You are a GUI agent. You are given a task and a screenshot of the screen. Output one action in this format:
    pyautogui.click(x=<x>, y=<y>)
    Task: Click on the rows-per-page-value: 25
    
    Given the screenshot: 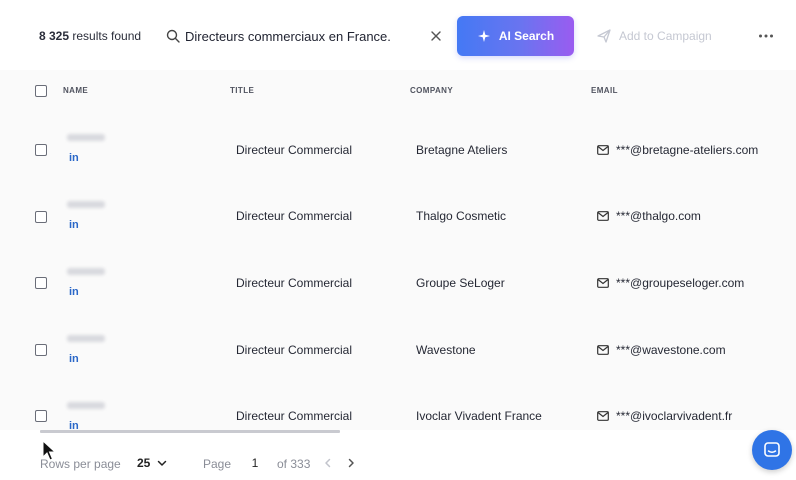 What is the action you would take?
    pyautogui.click(x=144, y=463)
    